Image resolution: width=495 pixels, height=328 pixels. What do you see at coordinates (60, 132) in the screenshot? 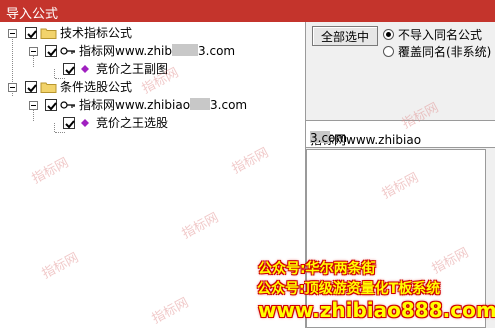
I see `tree-connector` at bounding box center [60, 132].